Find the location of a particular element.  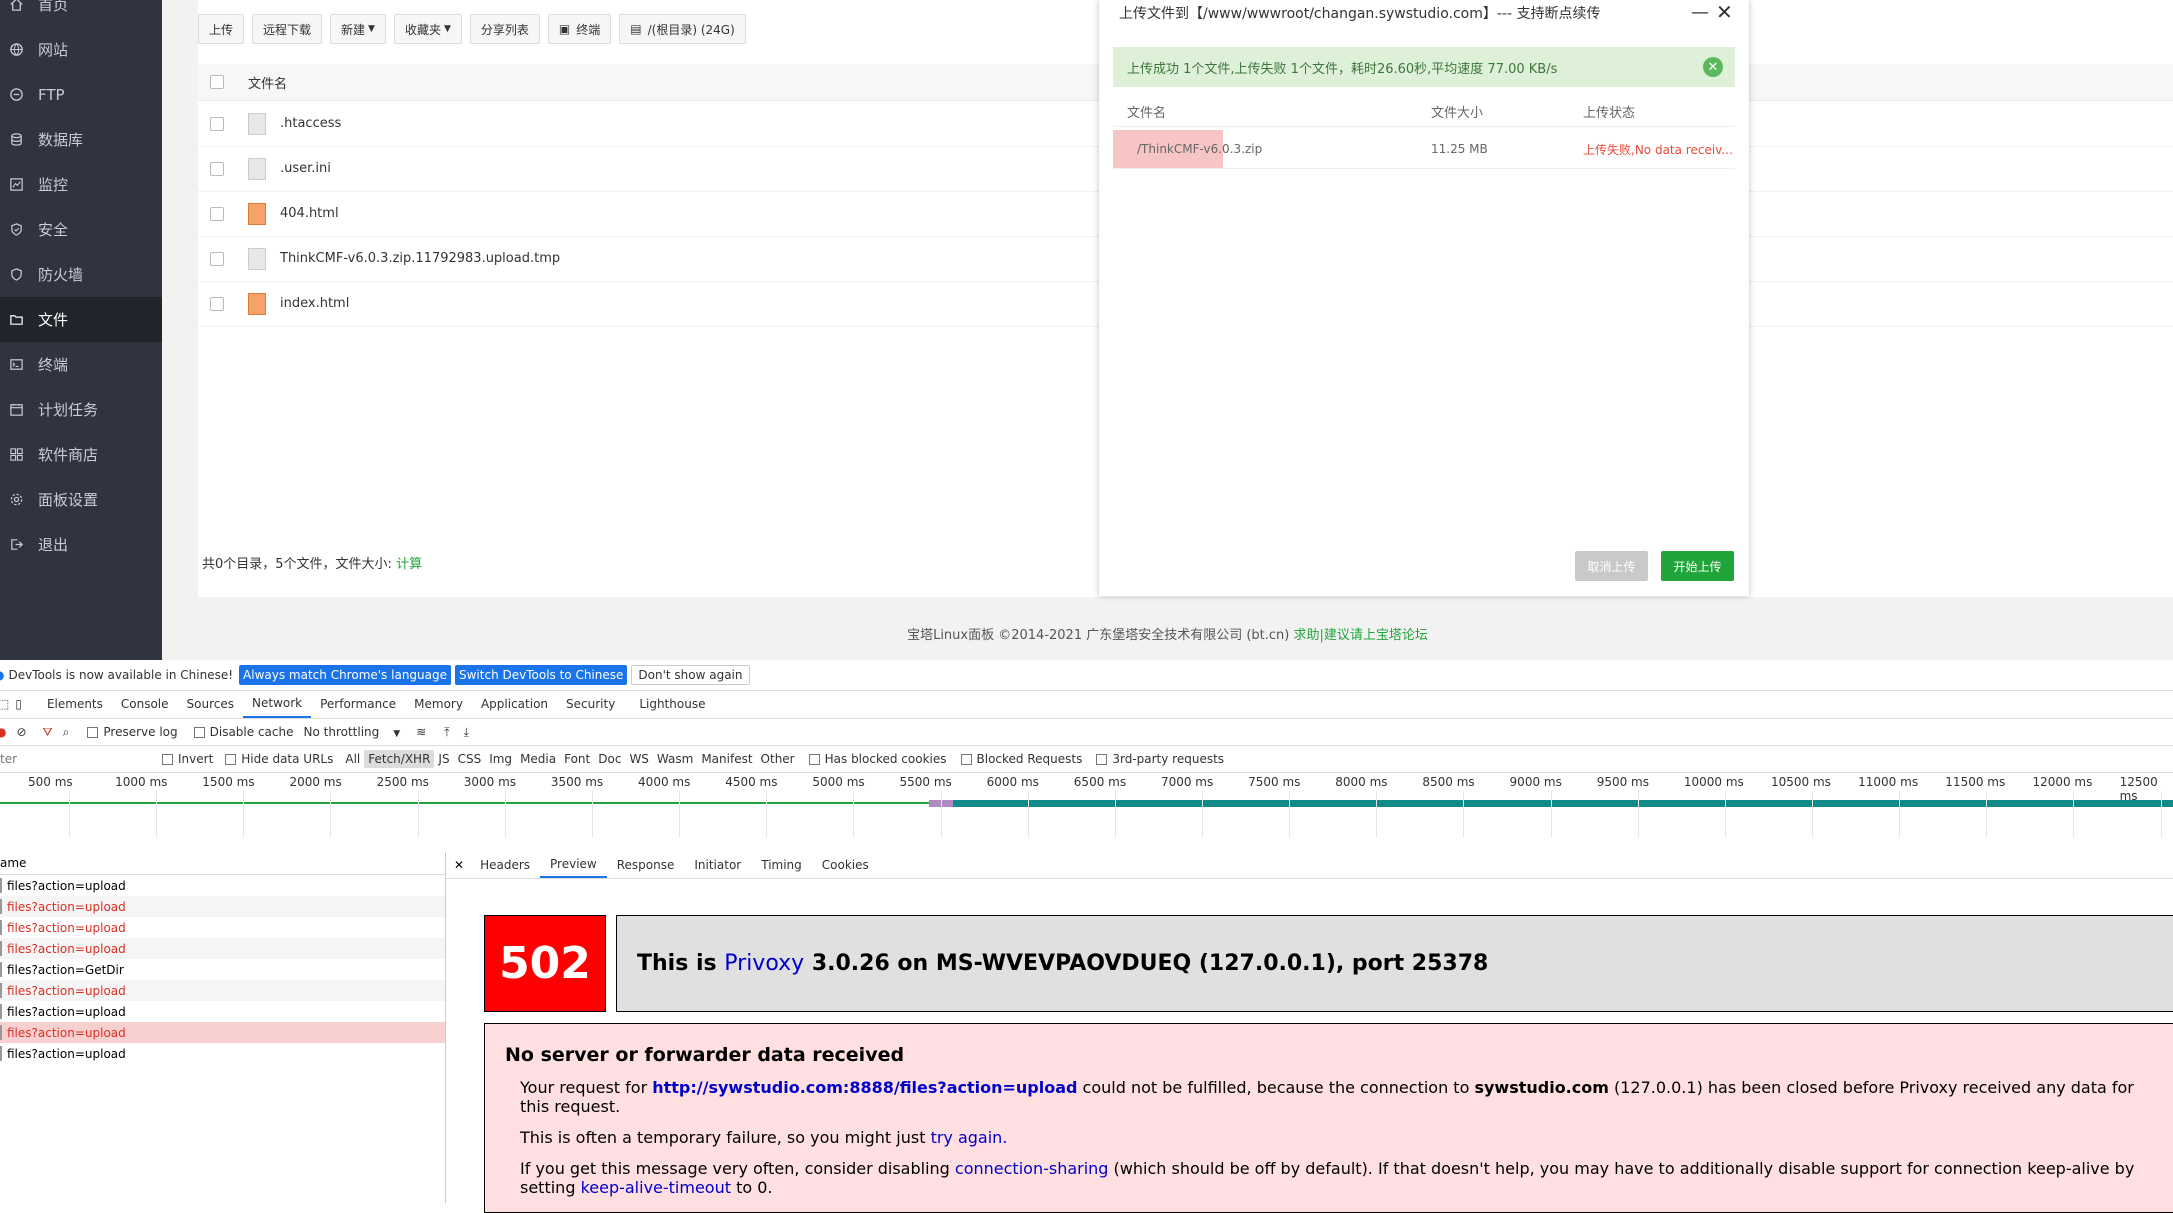

devtools-tab-console: Console is located at coordinates (145, 704).